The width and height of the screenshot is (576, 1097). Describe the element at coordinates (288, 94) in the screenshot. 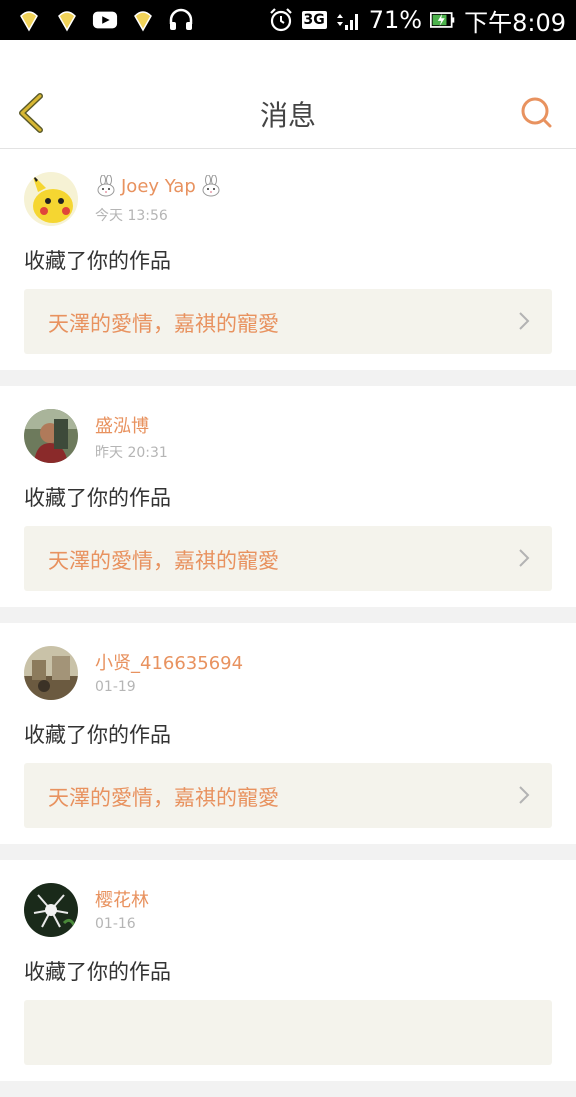

I see `header-bar: 消息` at that location.